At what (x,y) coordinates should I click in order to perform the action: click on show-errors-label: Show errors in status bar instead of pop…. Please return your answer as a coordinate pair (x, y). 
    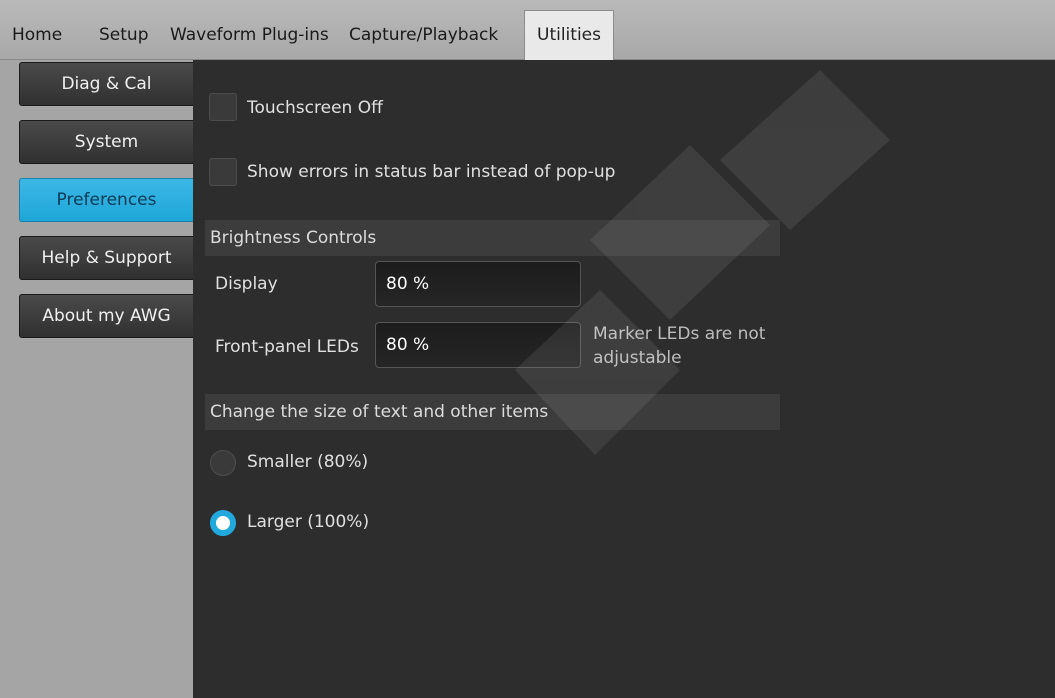
    Looking at the image, I should click on (431, 172).